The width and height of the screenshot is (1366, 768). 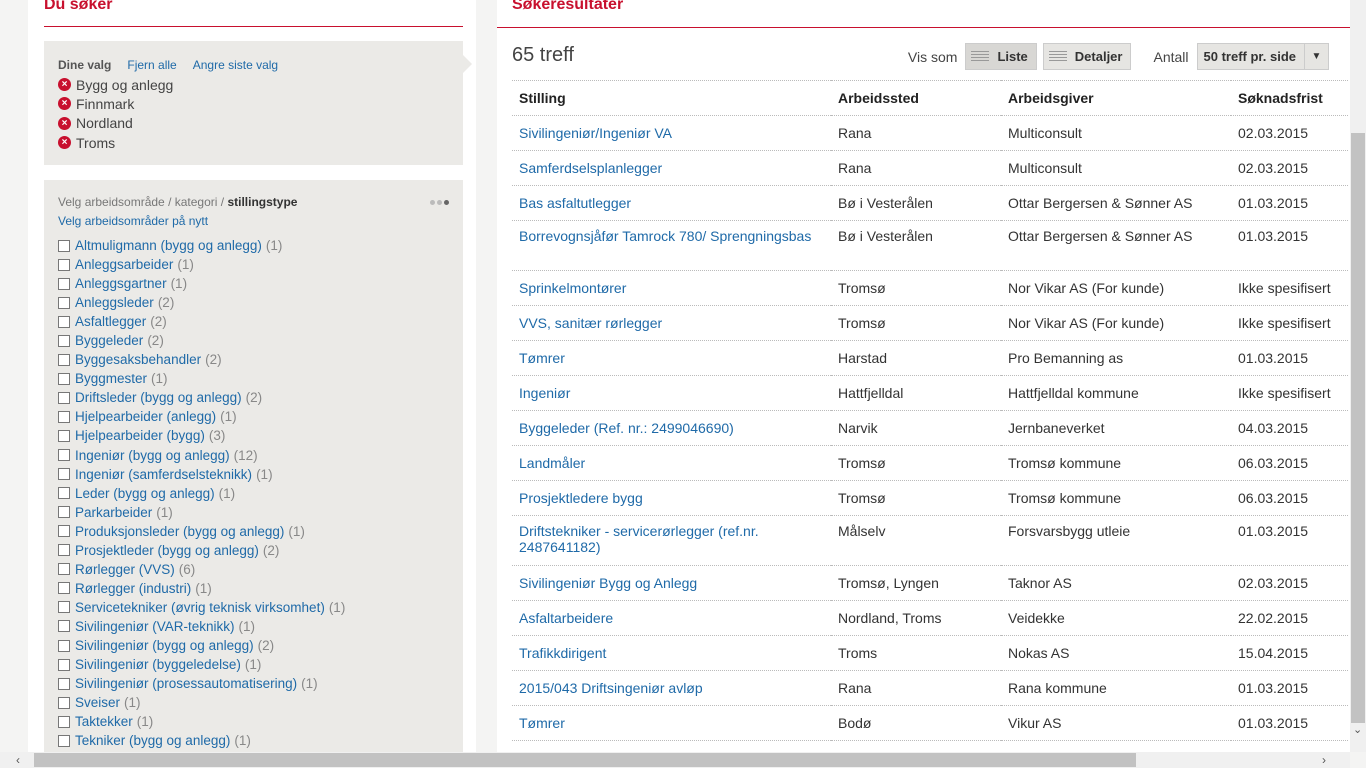 What do you see at coordinates (201, 359) in the screenshot?
I see `job-type-item: Byggesaksbehandler (2)` at bounding box center [201, 359].